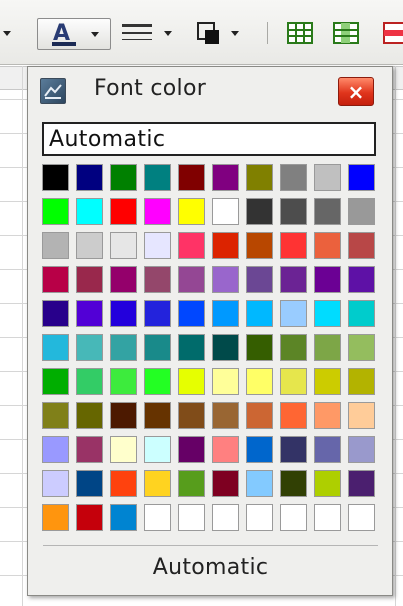 Image resolution: width=403 pixels, height=606 pixels. What do you see at coordinates (210, 90) in the screenshot?
I see `popup-title-bar: Font color ×` at bounding box center [210, 90].